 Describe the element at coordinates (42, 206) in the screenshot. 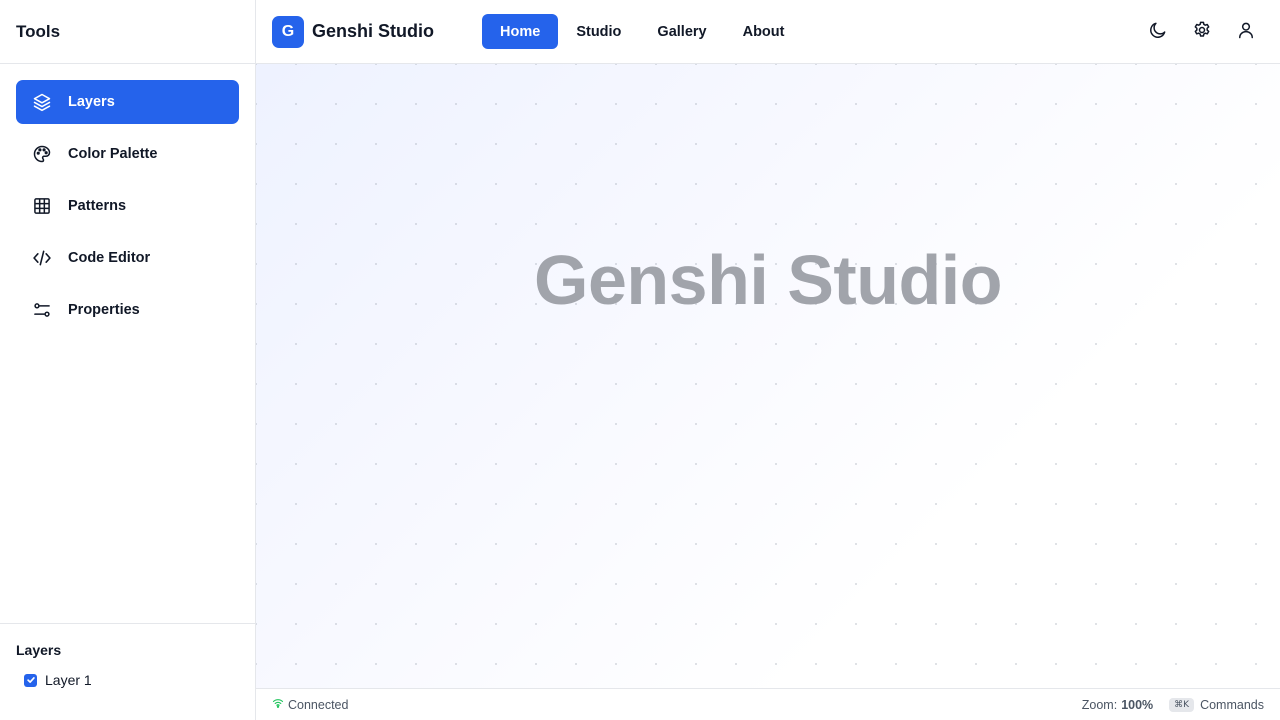

I see `grid-icon` at that location.